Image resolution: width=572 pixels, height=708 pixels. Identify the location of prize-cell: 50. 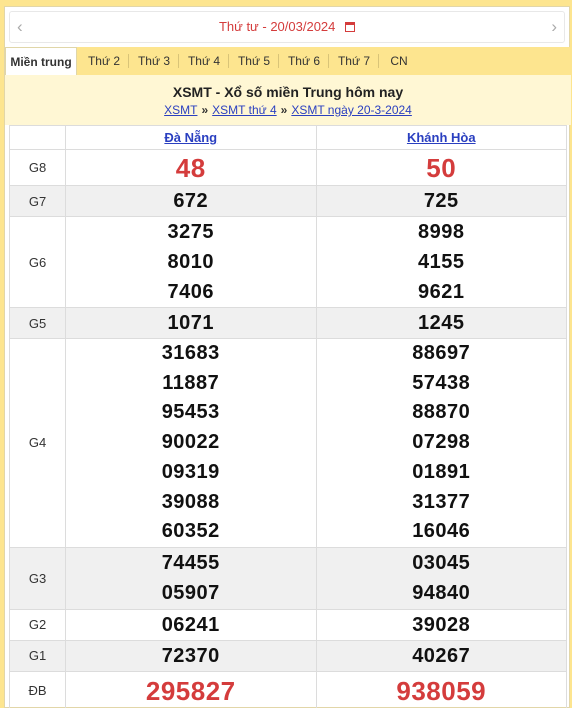
(441, 167).